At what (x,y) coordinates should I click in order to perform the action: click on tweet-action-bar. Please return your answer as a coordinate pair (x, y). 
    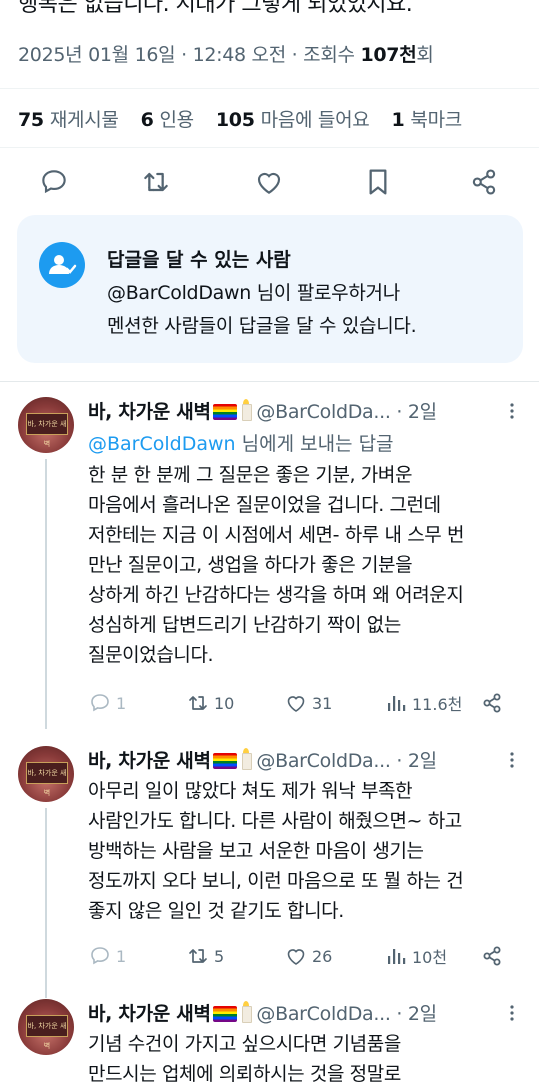
    Looking at the image, I should click on (269, 182).